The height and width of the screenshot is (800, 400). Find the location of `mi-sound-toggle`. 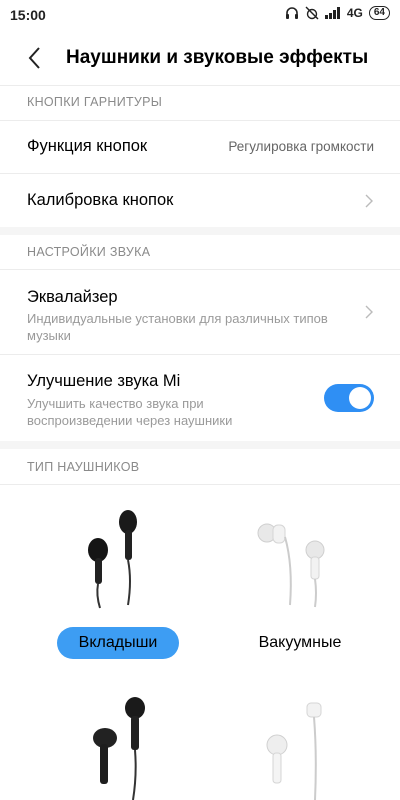

mi-sound-toggle is located at coordinates (349, 398).